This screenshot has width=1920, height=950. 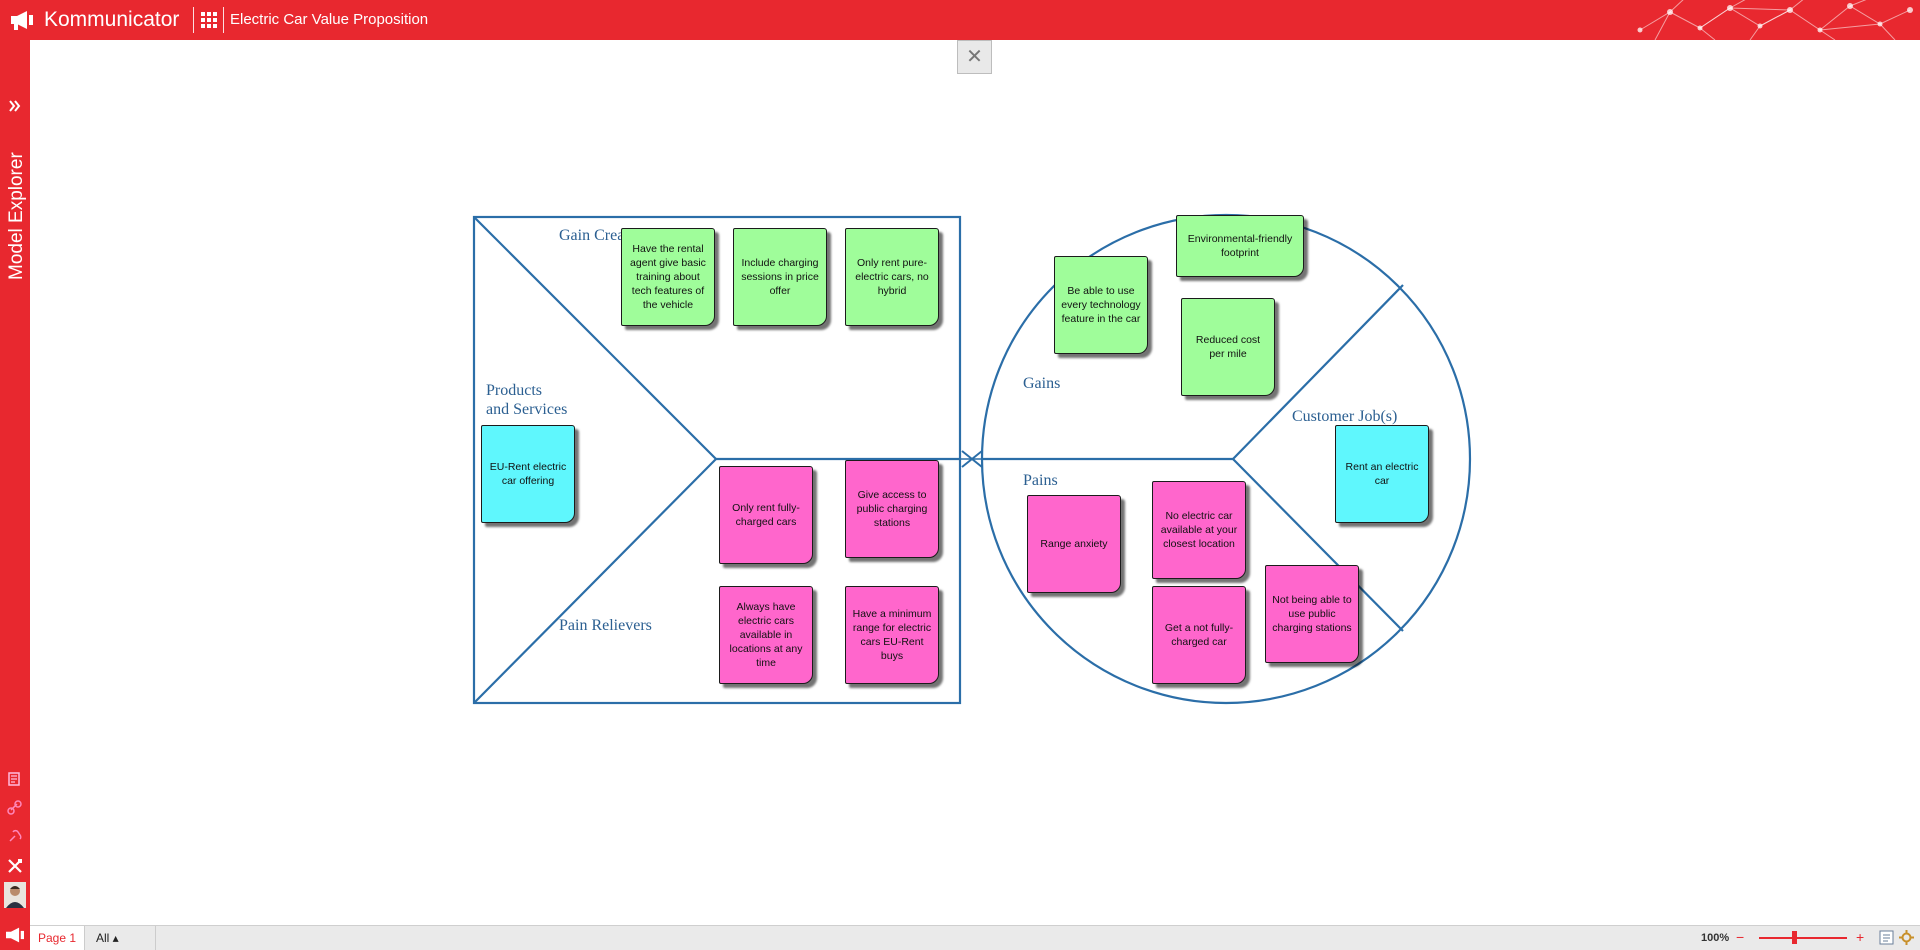 I want to click on sticky-text: EU-Rent electric car offering, so click(x=528, y=474).